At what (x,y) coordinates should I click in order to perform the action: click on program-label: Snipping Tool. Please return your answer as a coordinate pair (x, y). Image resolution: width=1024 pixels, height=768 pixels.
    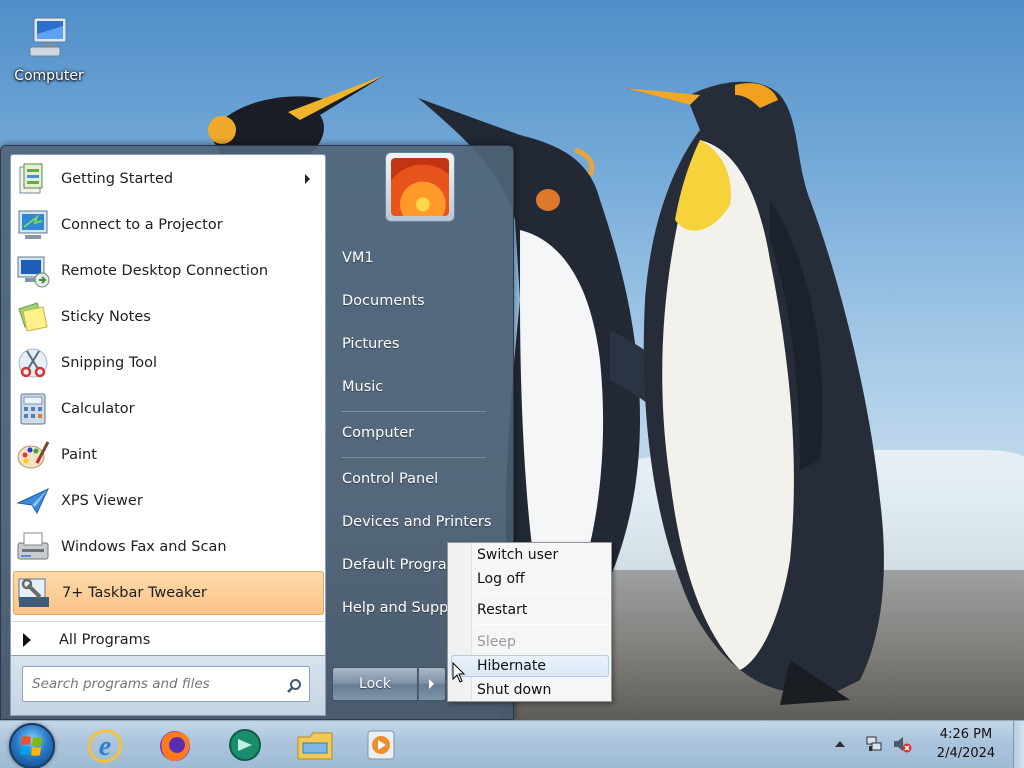
    Looking at the image, I should click on (109, 363).